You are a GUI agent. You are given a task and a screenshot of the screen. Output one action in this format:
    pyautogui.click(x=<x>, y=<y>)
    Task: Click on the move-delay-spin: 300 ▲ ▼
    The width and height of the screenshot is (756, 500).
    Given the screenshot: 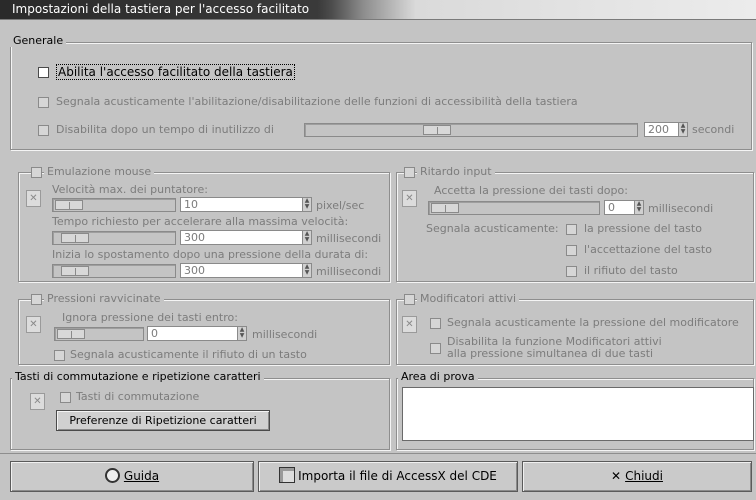 What is the action you would take?
    pyautogui.click(x=246, y=270)
    